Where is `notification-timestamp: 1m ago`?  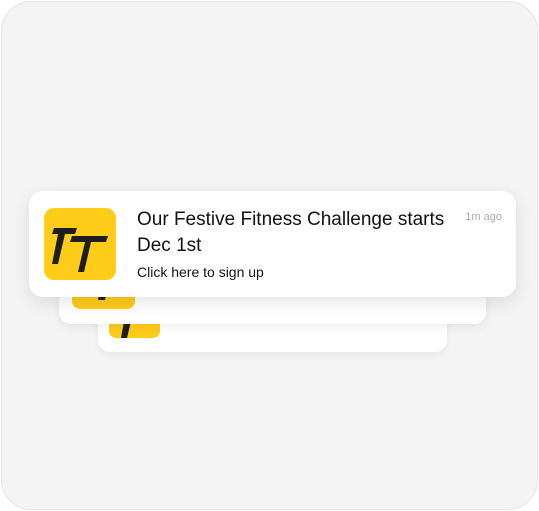
notification-timestamp: 1m ago is located at coordinates (483, 217).